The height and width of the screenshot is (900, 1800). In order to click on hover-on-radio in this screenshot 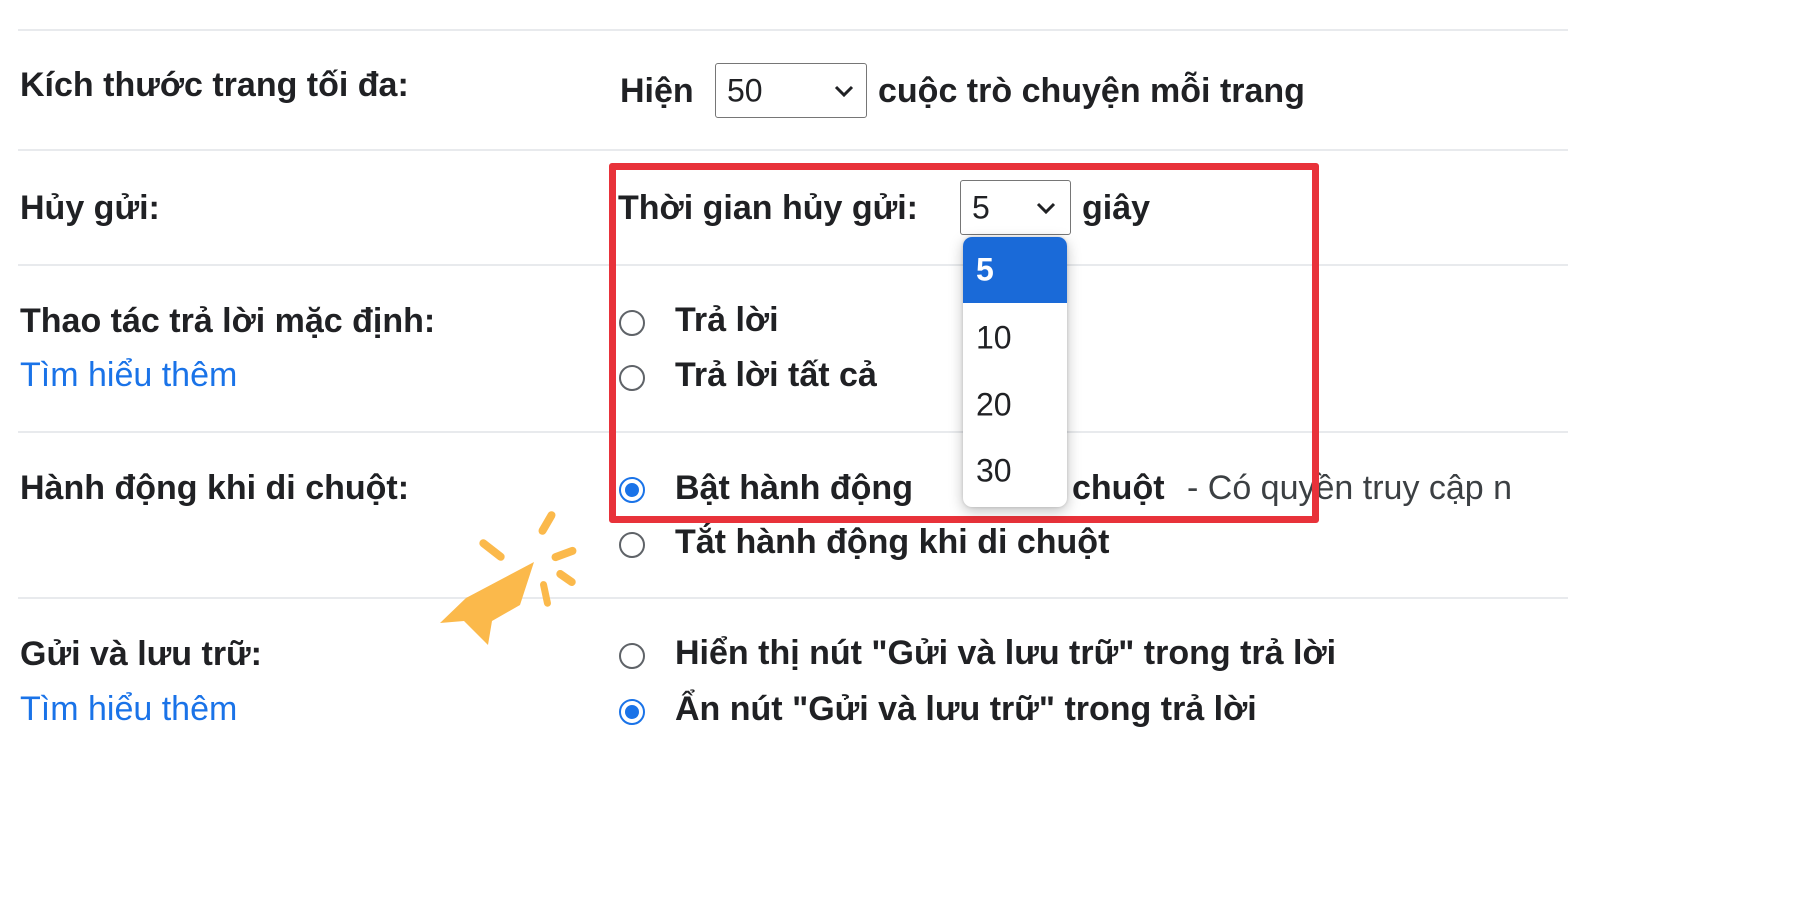, I will do `click(632, 490)`.